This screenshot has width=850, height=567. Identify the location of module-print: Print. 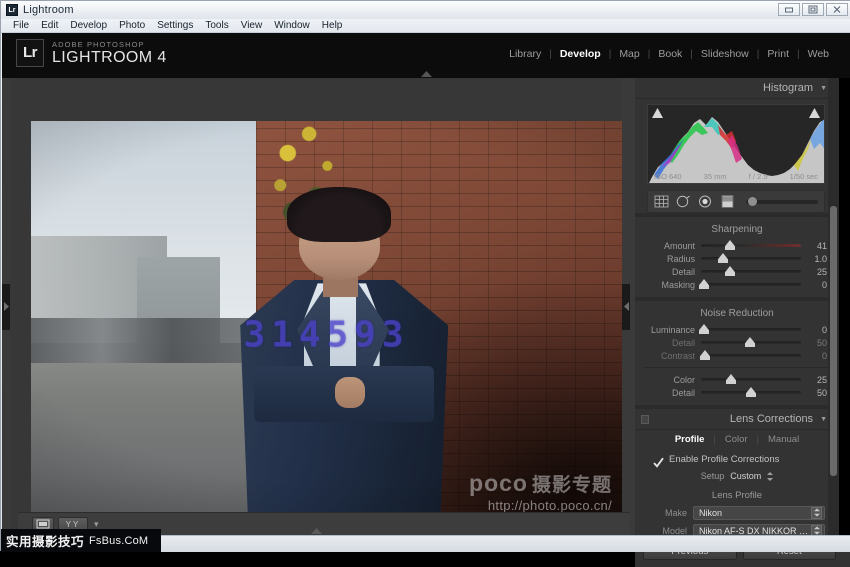
(778, 54).